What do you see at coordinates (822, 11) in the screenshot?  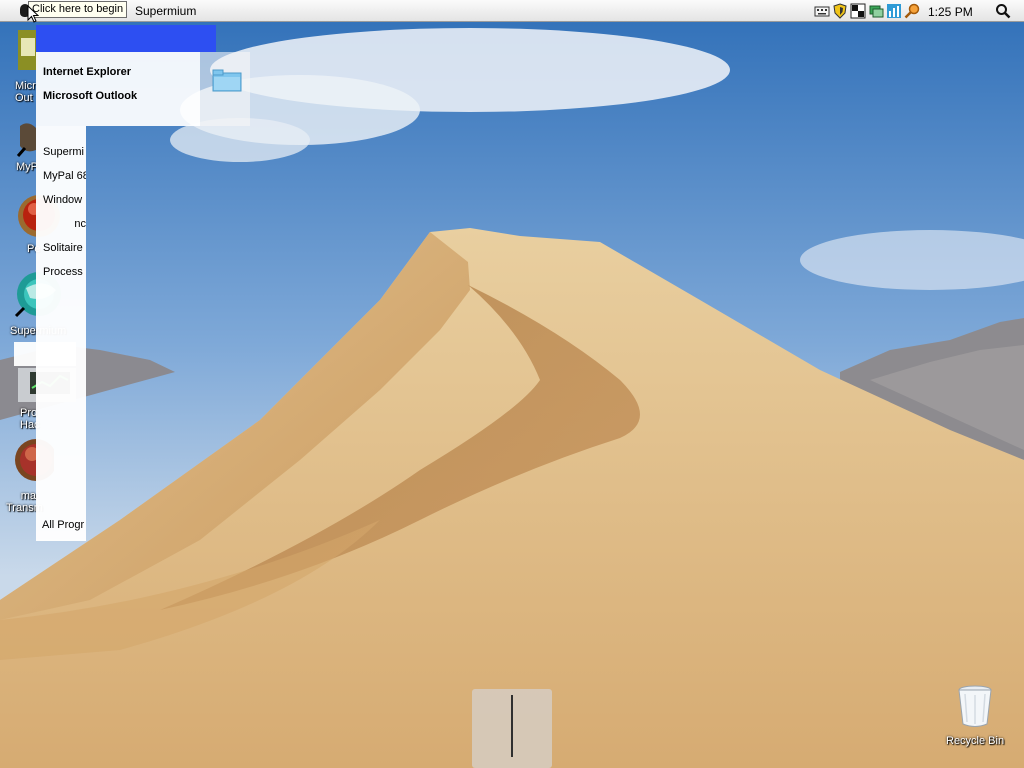 I see `keyboard-icon` at bounding box center [822, 11].